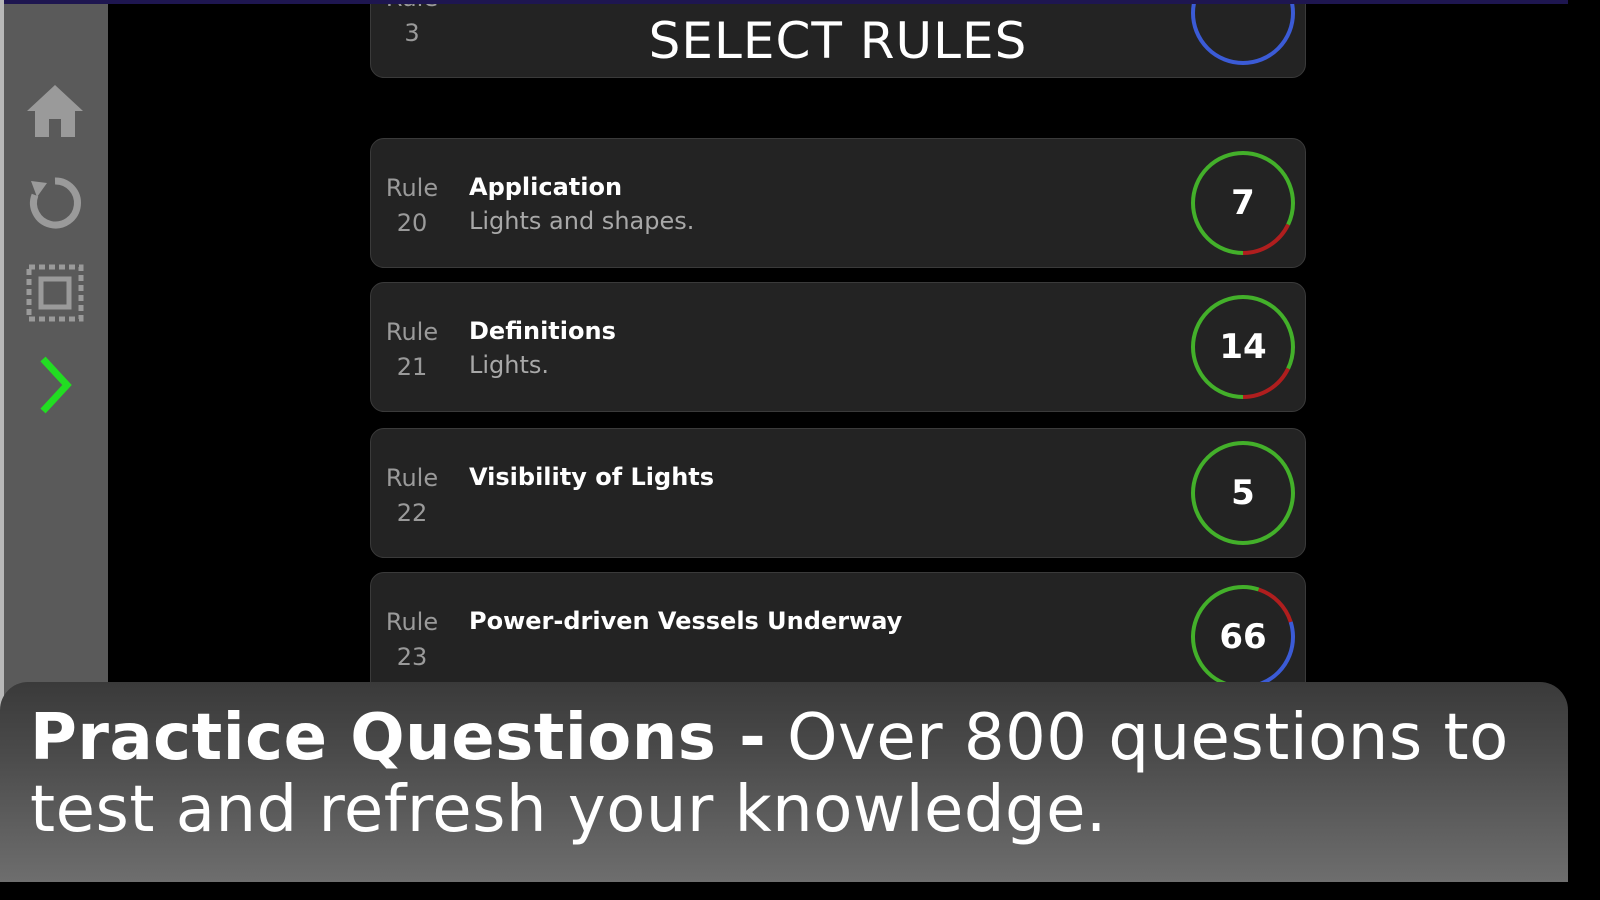  Describe the element at coordinates (412, 496) in the screenshot. I see `rule-label: Rule 22` at that location.